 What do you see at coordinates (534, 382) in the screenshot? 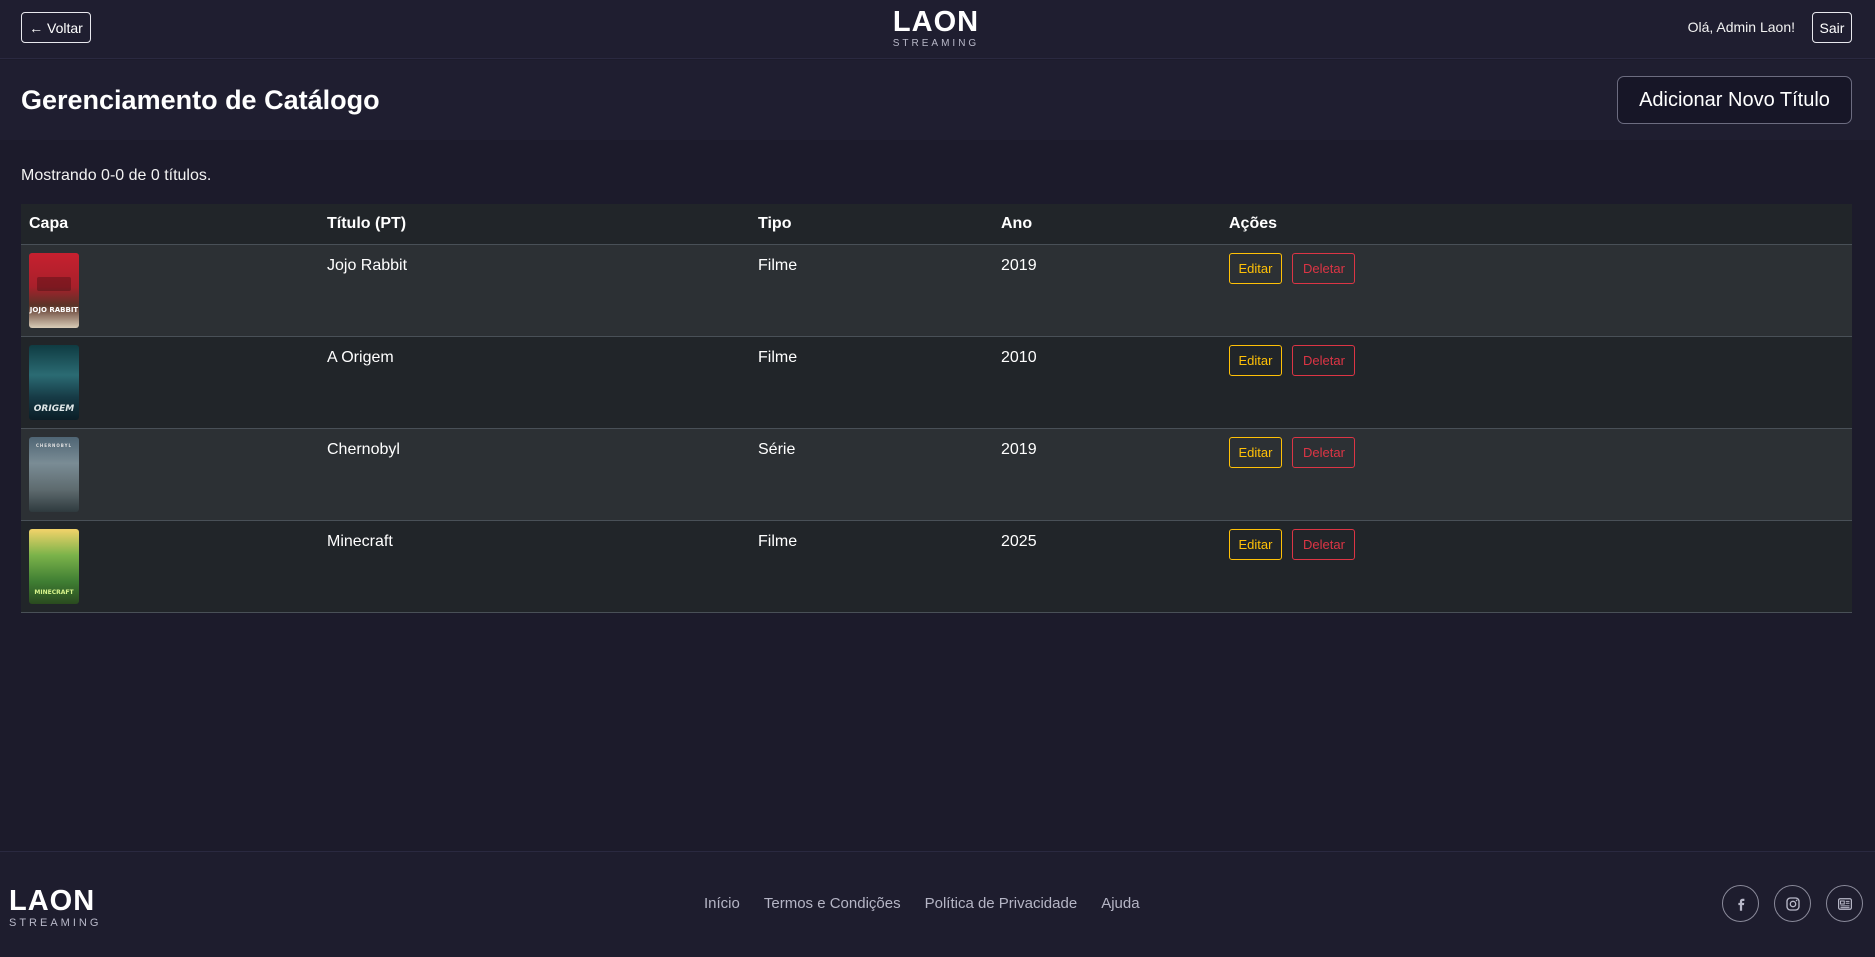
I see `title-cell: A Origem` at bounding box center [534, 382].